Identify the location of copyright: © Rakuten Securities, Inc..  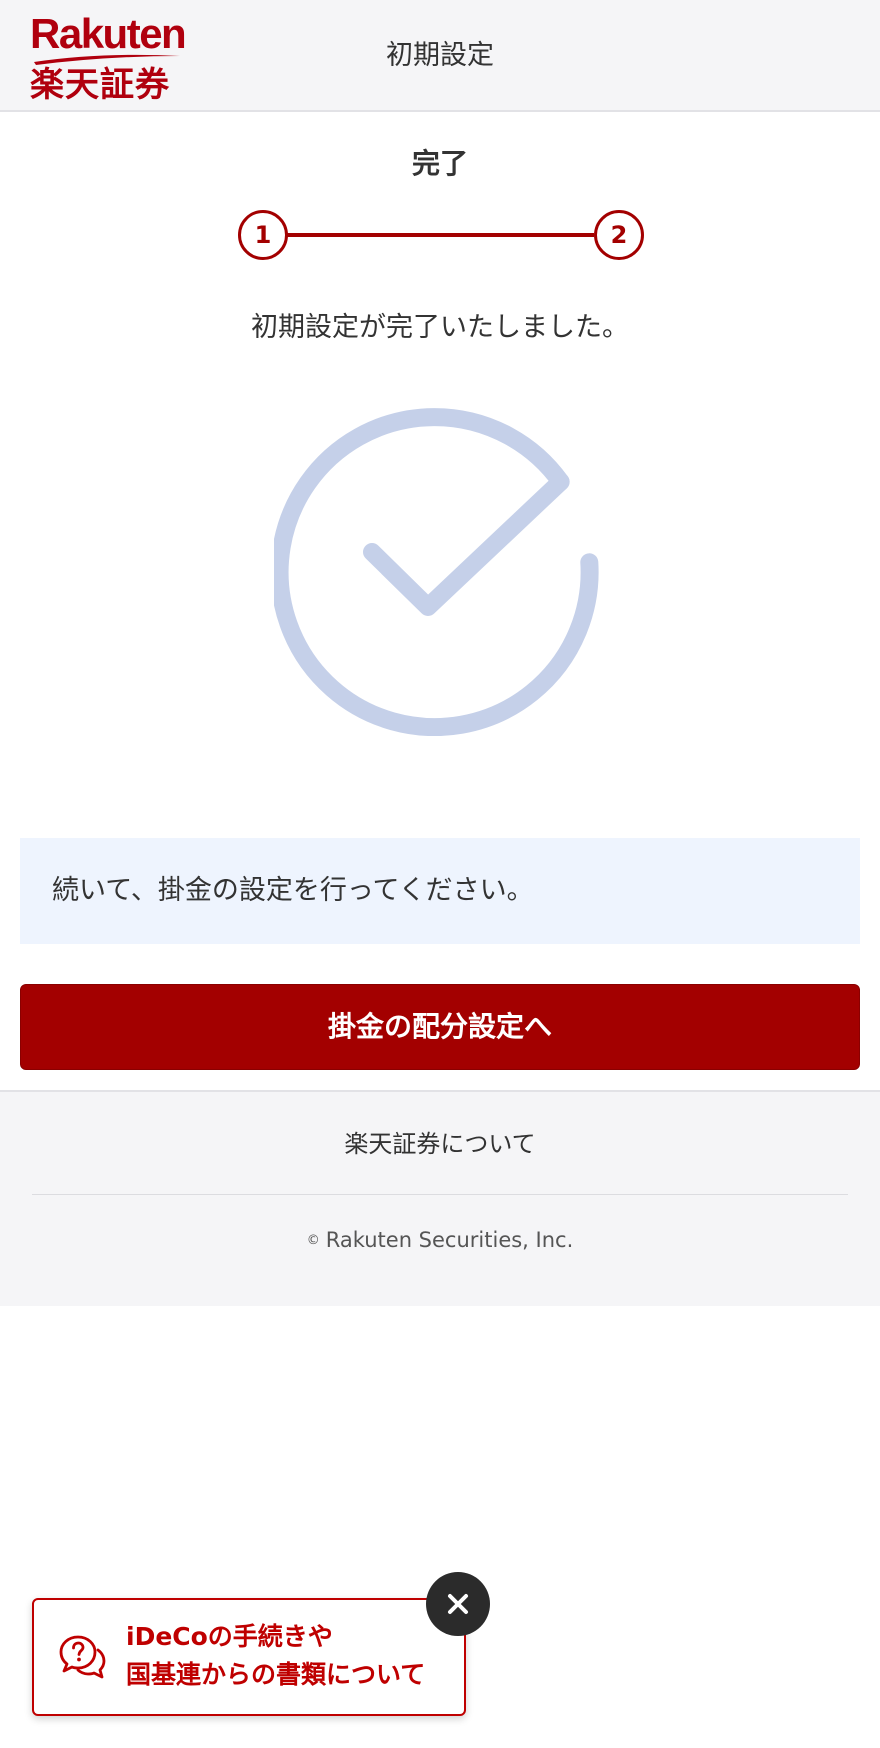
(440, 1240).